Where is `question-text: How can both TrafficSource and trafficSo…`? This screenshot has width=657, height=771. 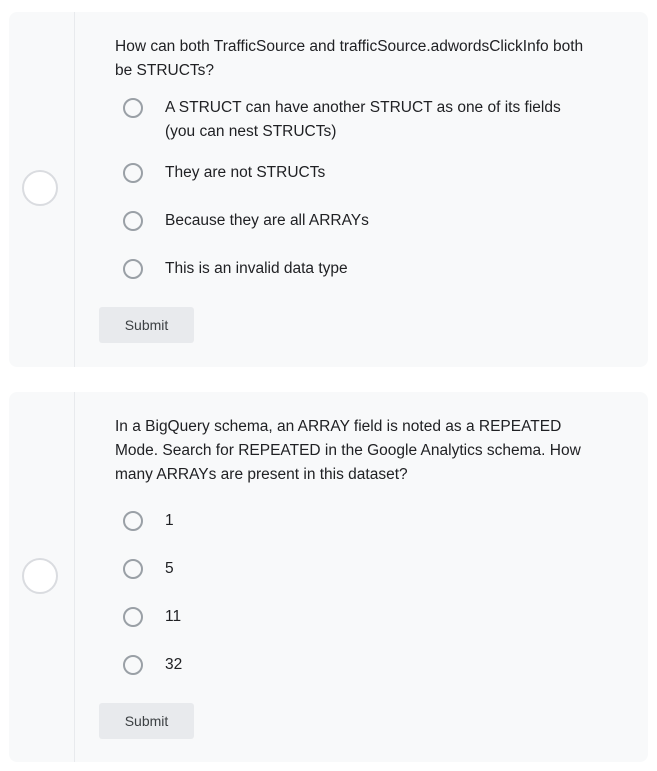
question-text: How can both TrafficSource and trafficSo… is located at coordinates (349, 58).